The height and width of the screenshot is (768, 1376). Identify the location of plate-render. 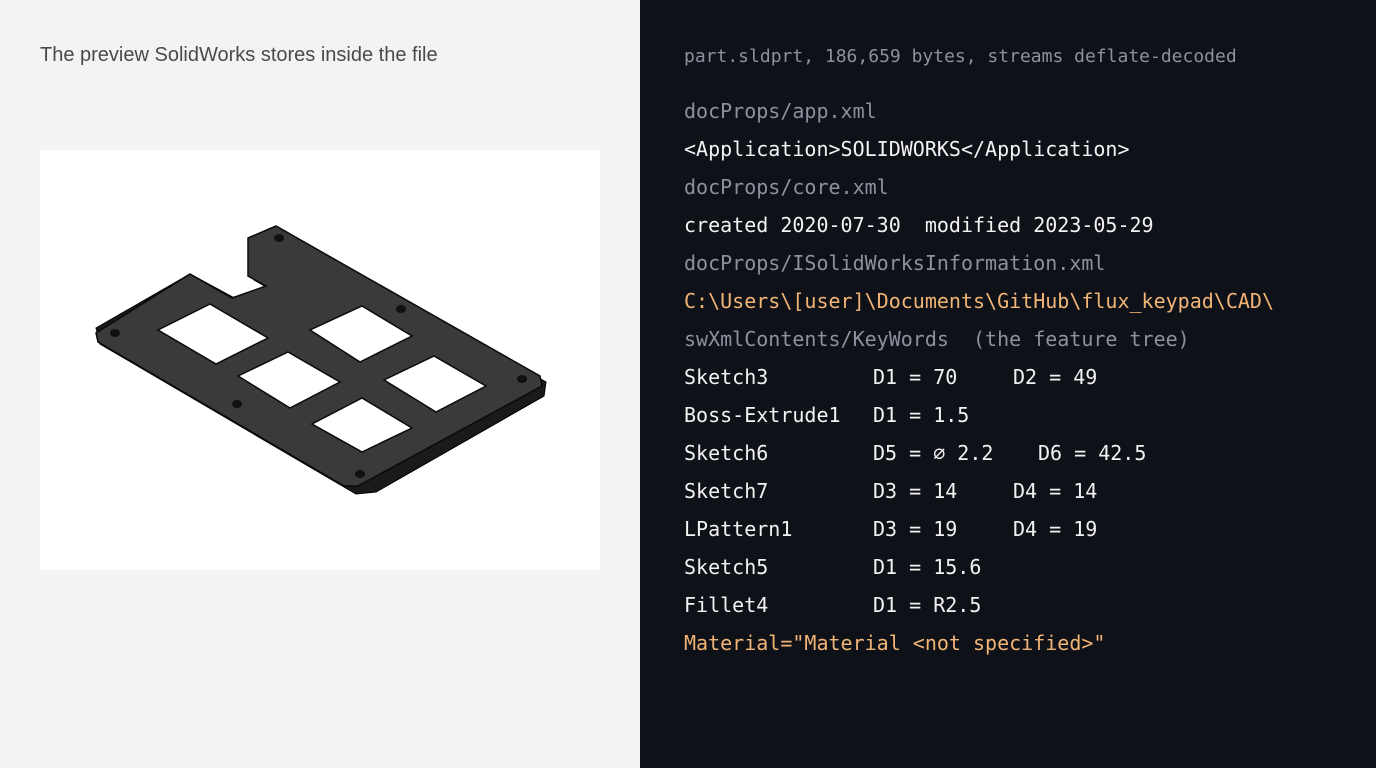
(321, 360).